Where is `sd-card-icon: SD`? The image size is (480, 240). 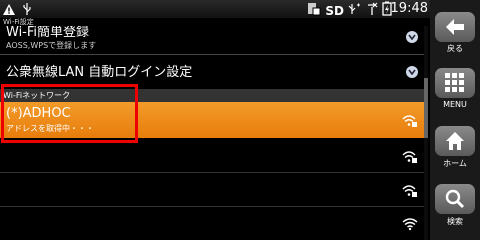
sd-card-icon: SD is located at coordinates (334, 10).